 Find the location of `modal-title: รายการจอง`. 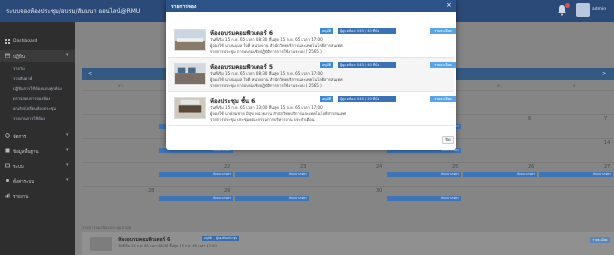

modal-title: รายการจอง is located at coordinates (184, 7).